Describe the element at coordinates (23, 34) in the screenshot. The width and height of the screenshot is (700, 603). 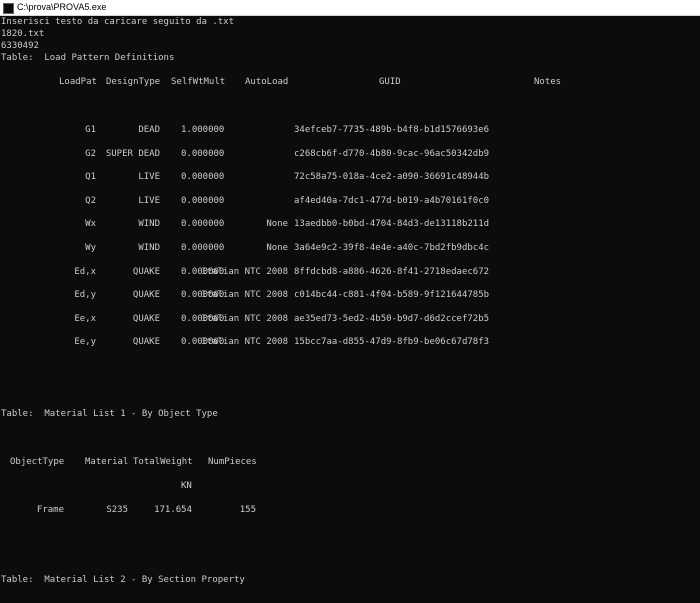
I see `input-file-line: 1820.txt` at that location.